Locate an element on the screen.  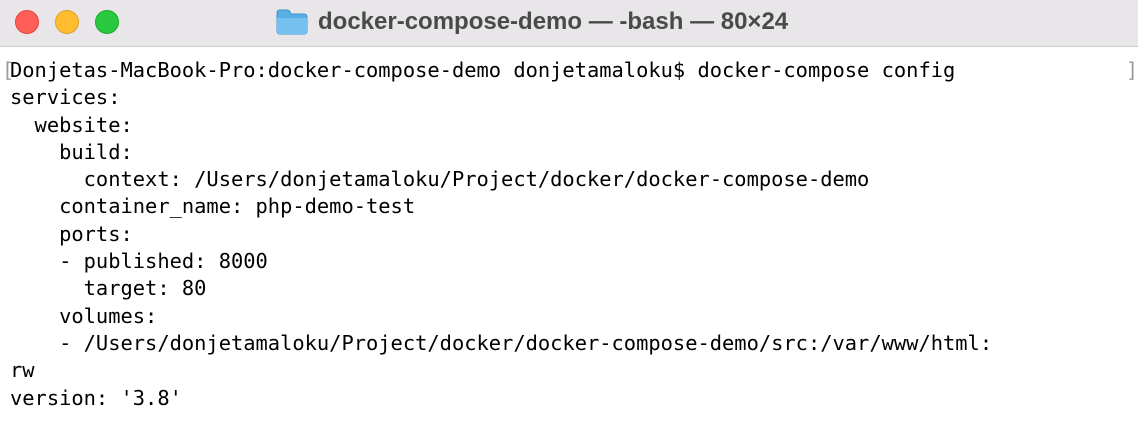
title-bar: docker-compose-demo — -bash — 80×24 is located at coordinates (569, 23).